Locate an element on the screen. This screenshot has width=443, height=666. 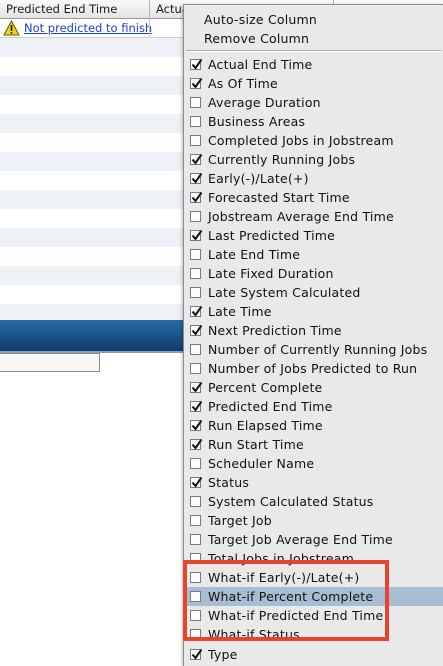
menu-item-label: Jobstream Average End Time is located at coordinates (301, 216).